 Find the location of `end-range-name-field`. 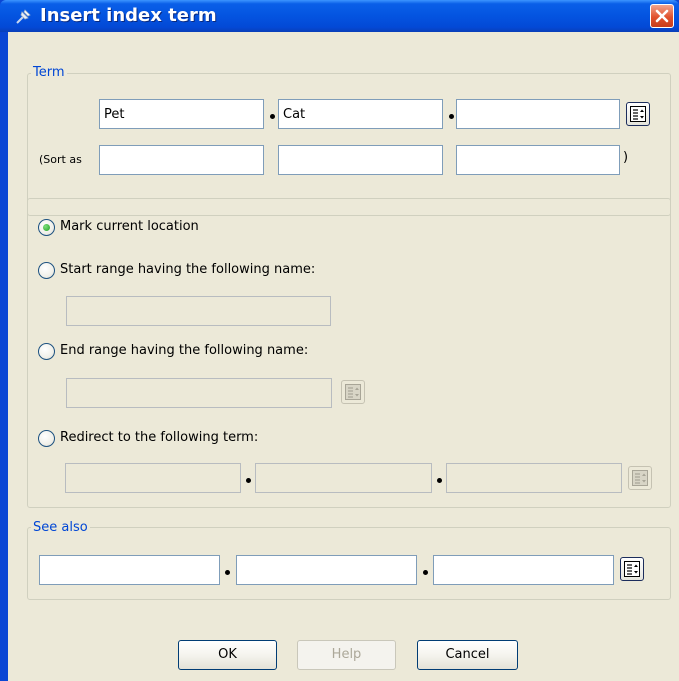

end-range-name-field is located at coordinates (199, 393).